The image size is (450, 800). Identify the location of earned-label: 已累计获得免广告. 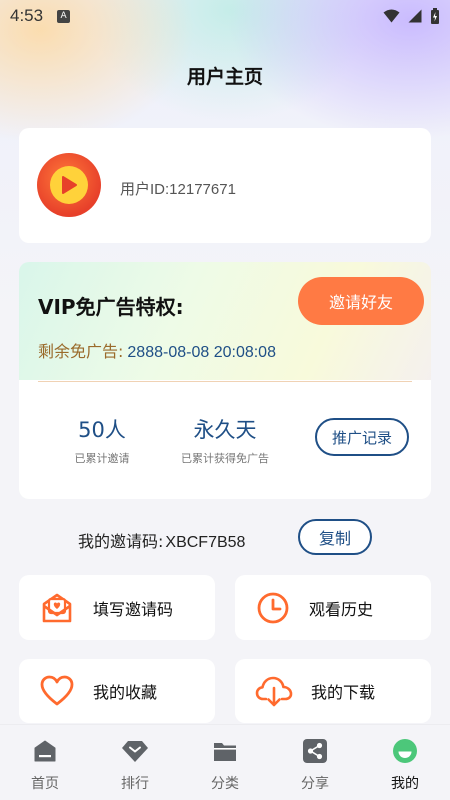
(225, 458).